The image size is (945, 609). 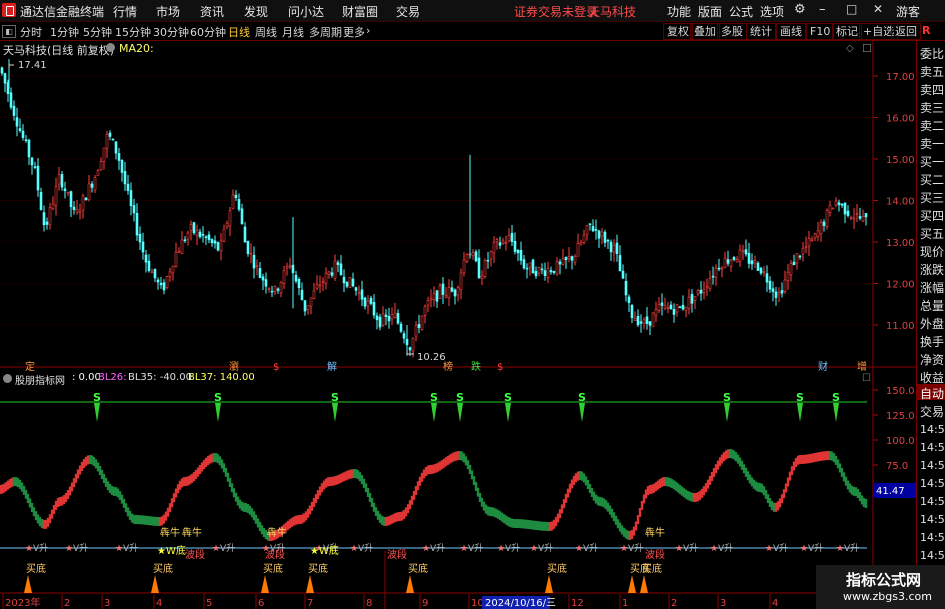 I want to click on date-label: 2, so click(x=67, y=603).